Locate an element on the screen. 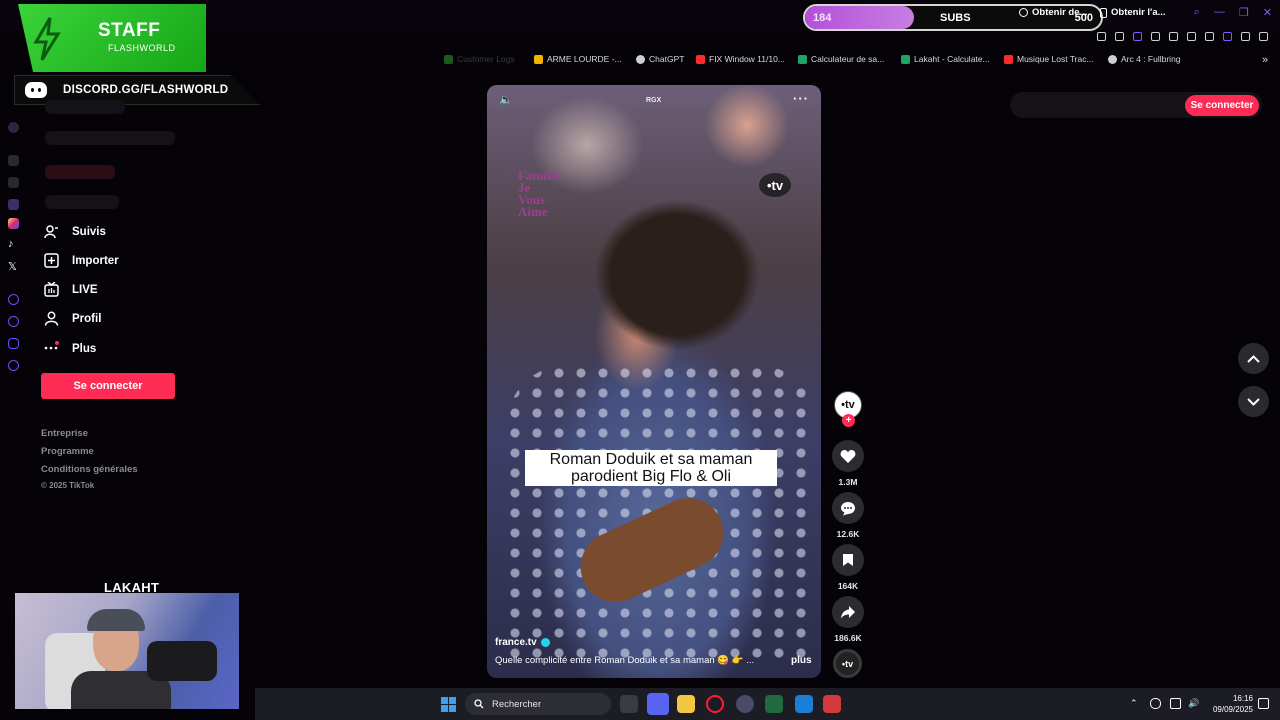 Image resolution: width=1280 pixels, height=720 pixels. screenshot-icon is located at coordinates (1119, 36).